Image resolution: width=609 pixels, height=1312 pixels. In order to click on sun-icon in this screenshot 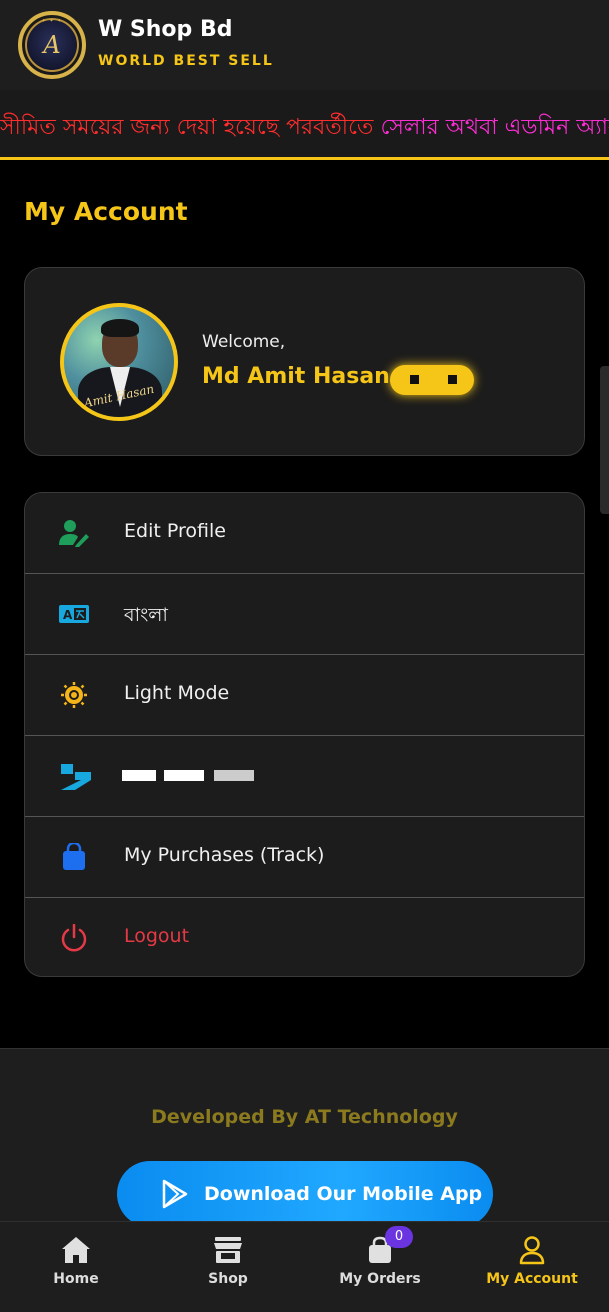, I will do `click(74, 695)`.